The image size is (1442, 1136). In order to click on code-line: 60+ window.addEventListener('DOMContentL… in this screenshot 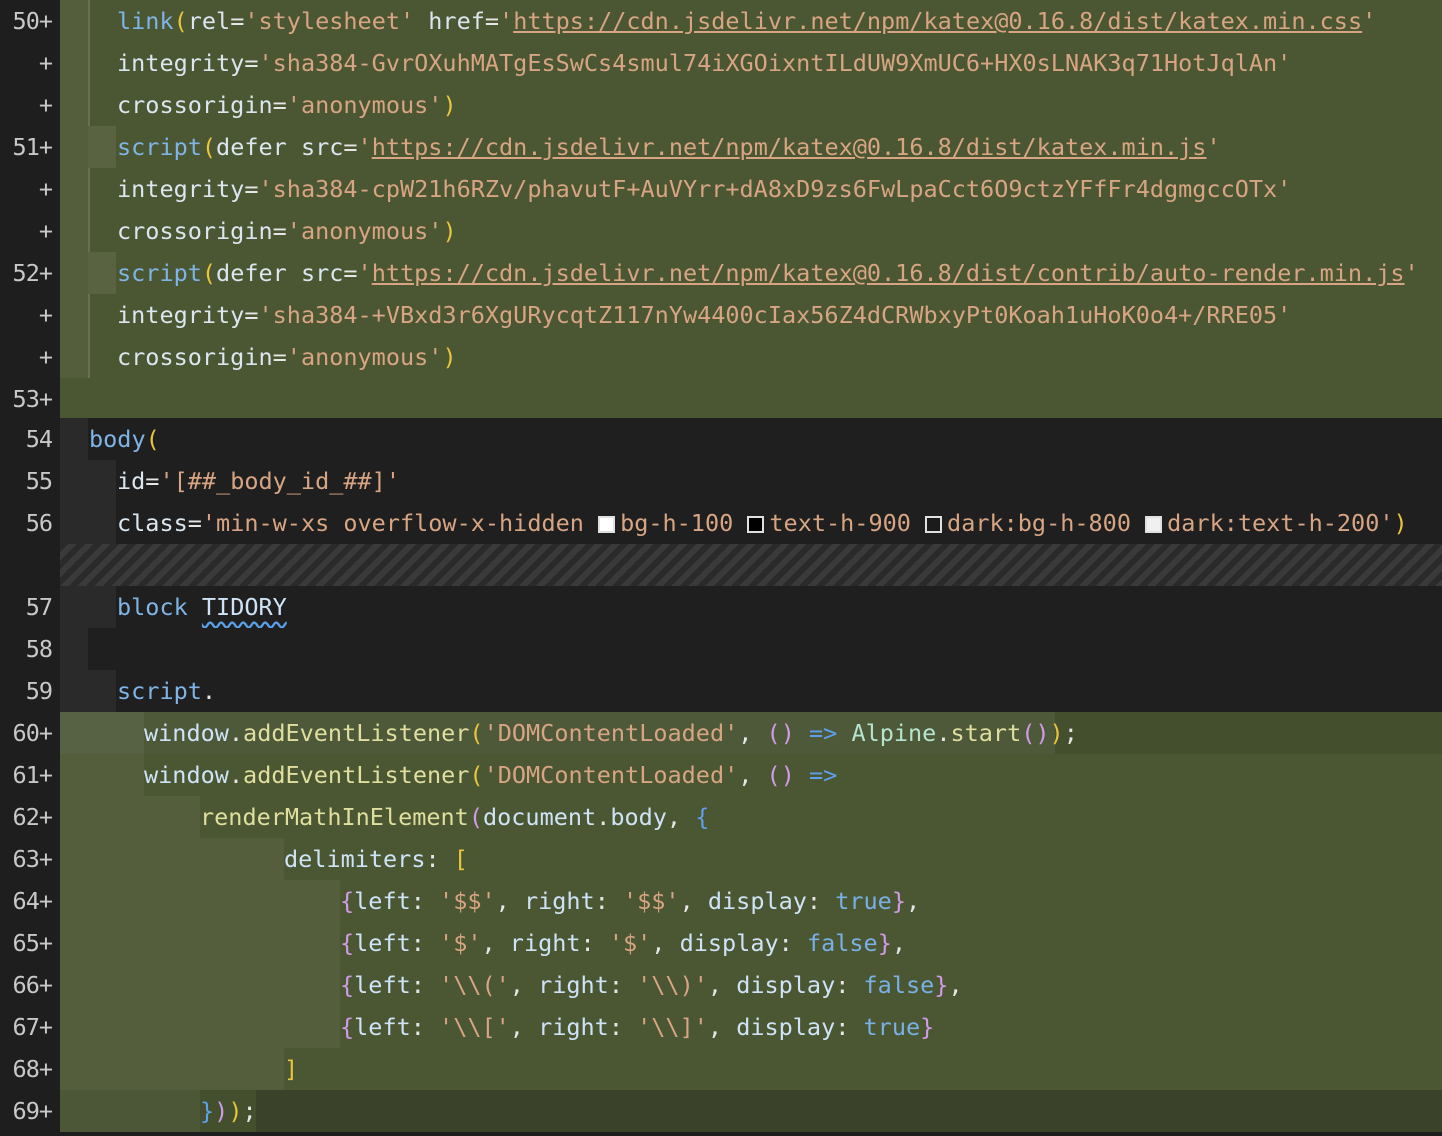, I will do `click(721, 733)`.